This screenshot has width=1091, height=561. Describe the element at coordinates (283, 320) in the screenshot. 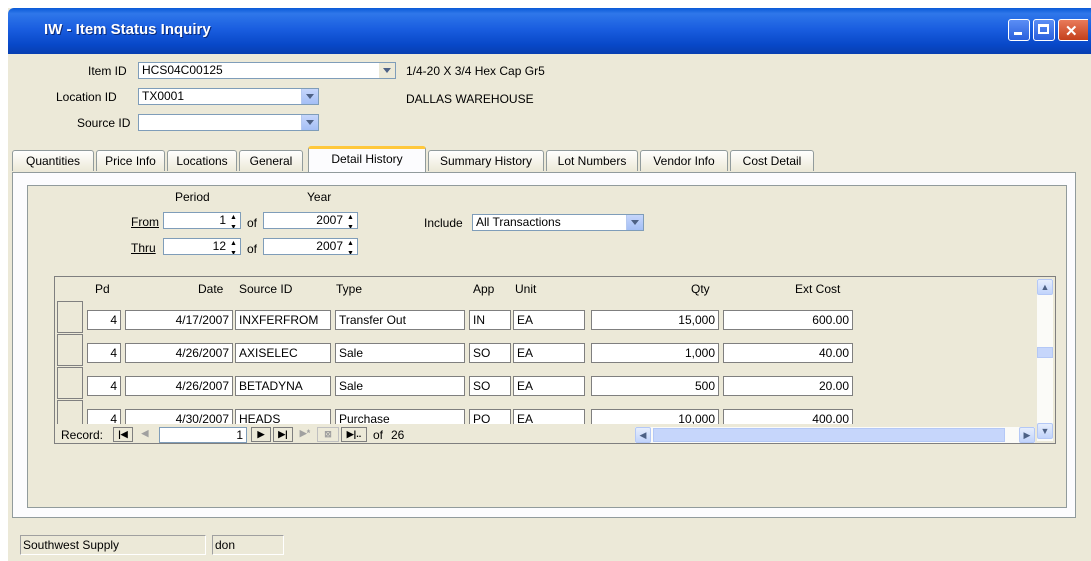

I see `cell-source-id: INXFERFROM` at that location.